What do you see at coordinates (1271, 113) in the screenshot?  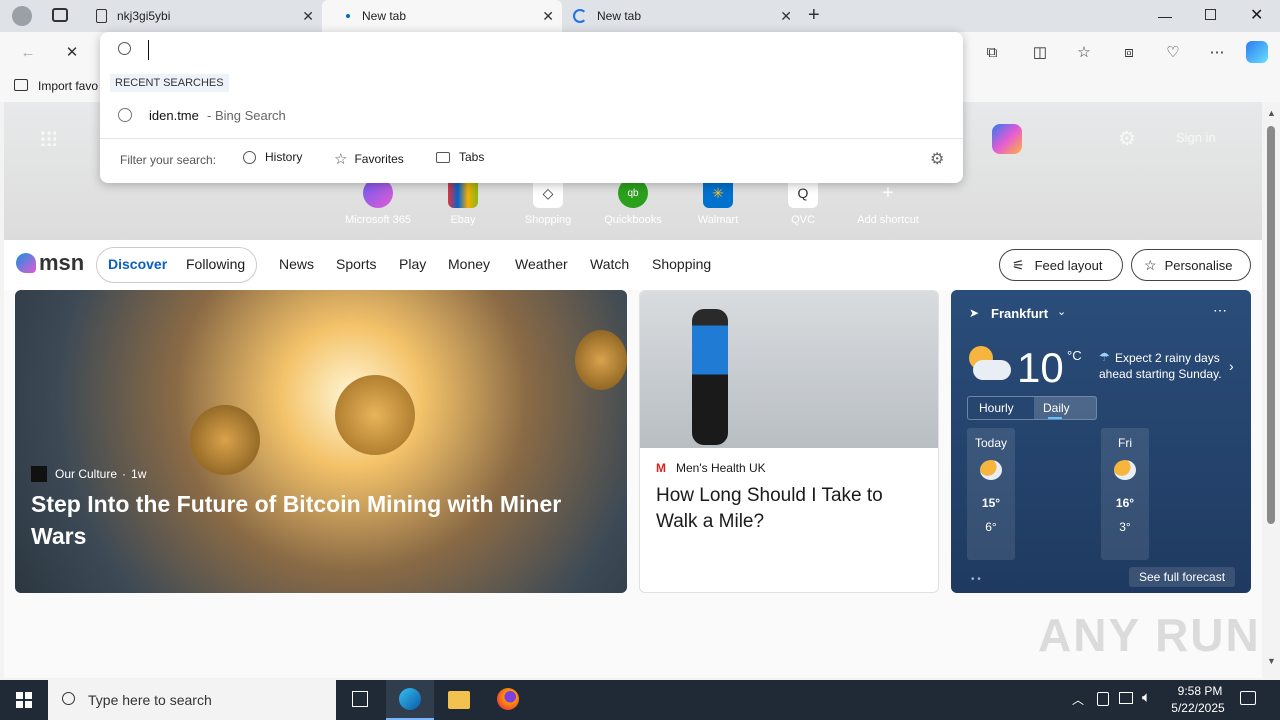 I see `scroll-up-arrow-icon: ▲` at bounding box center [1271, 113].